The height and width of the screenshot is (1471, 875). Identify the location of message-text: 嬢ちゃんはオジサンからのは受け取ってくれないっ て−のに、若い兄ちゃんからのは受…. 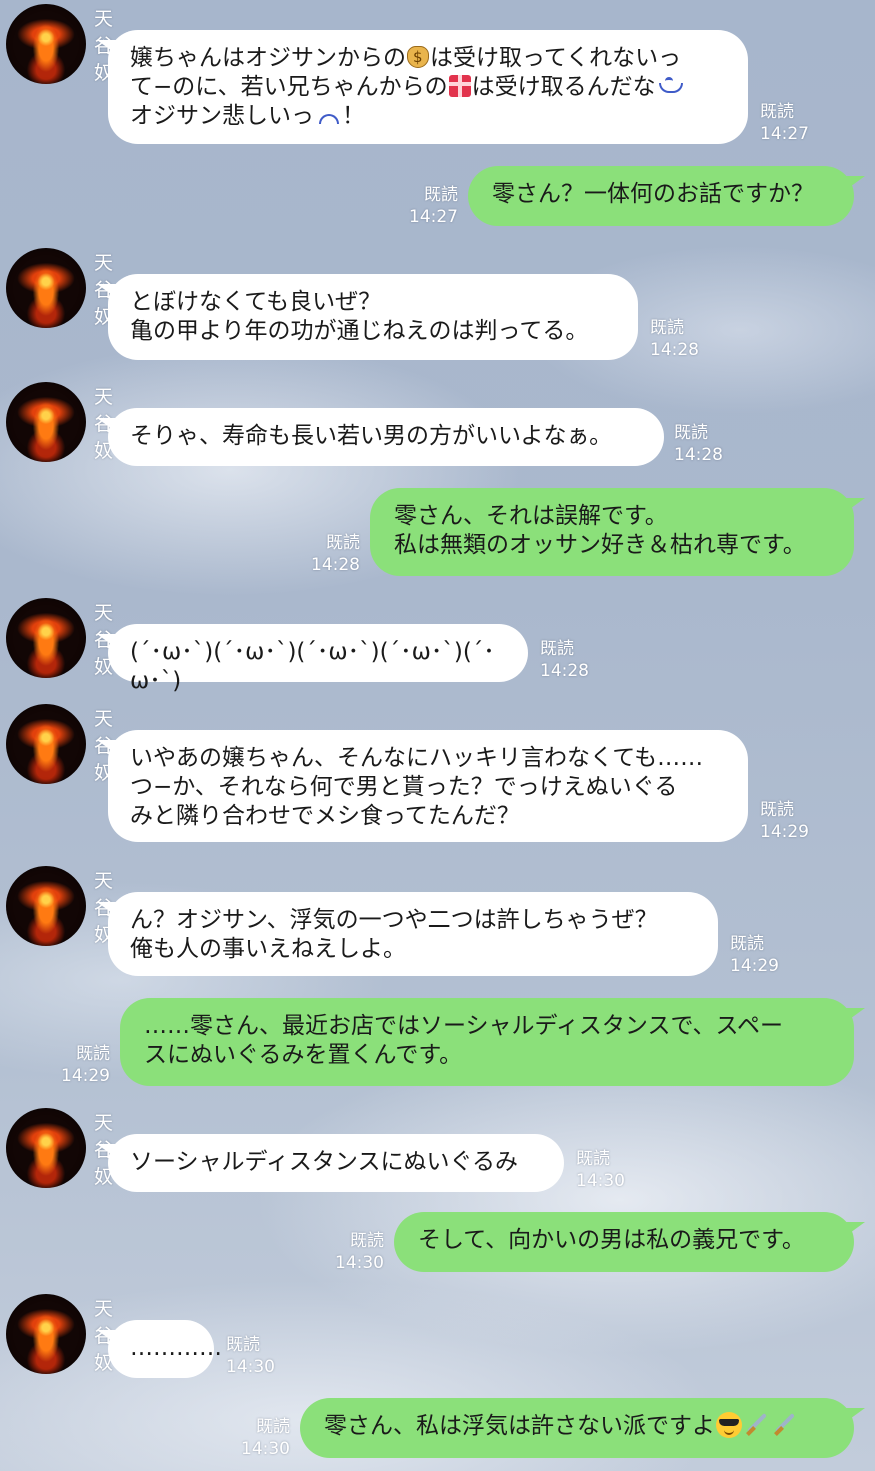
(407, 87).